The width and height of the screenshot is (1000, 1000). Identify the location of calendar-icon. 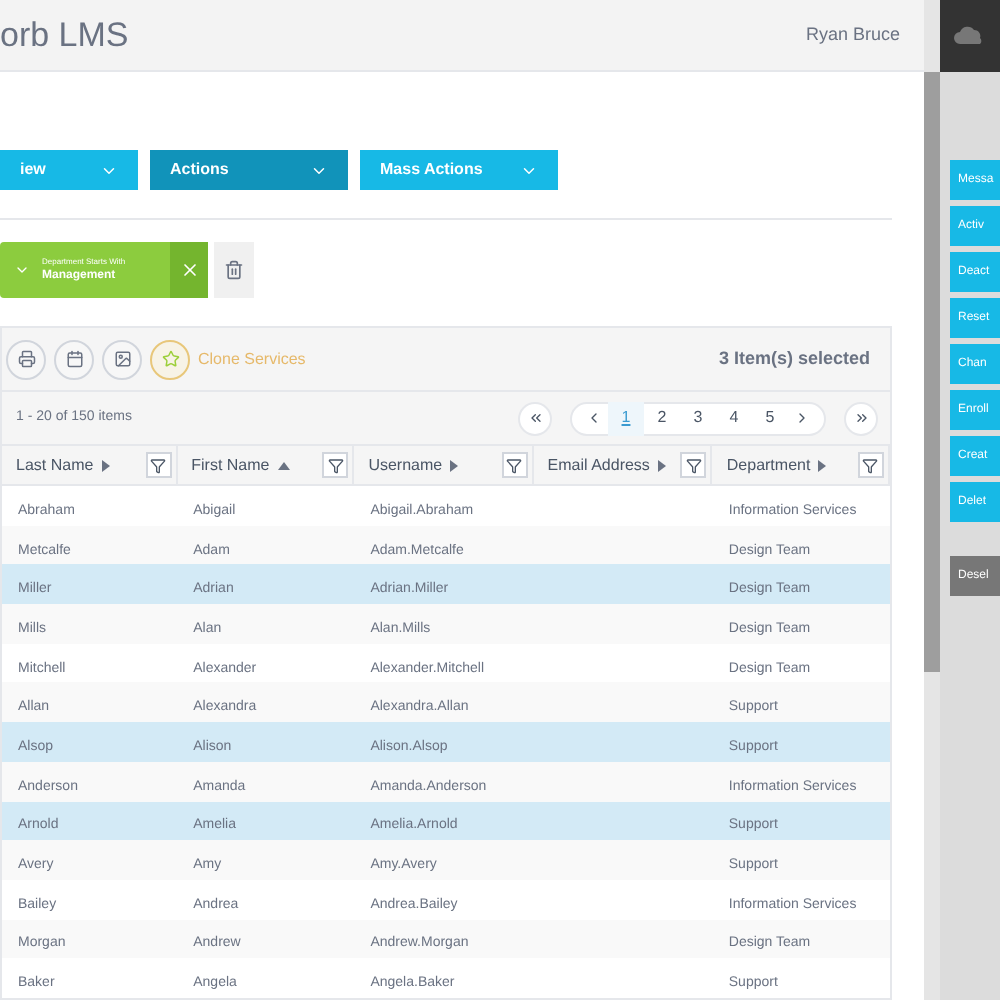
(74, 359).